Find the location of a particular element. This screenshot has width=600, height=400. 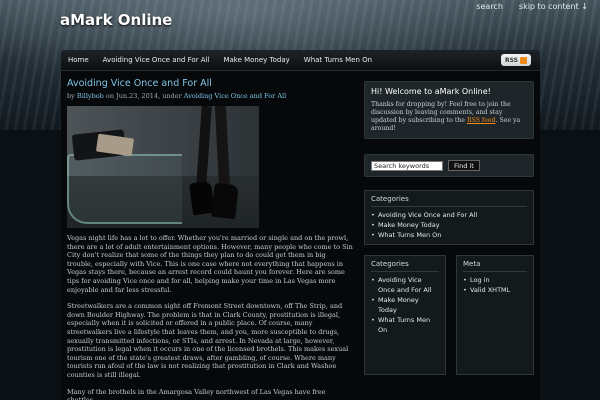

search-input is located at coordinates (407, 165).